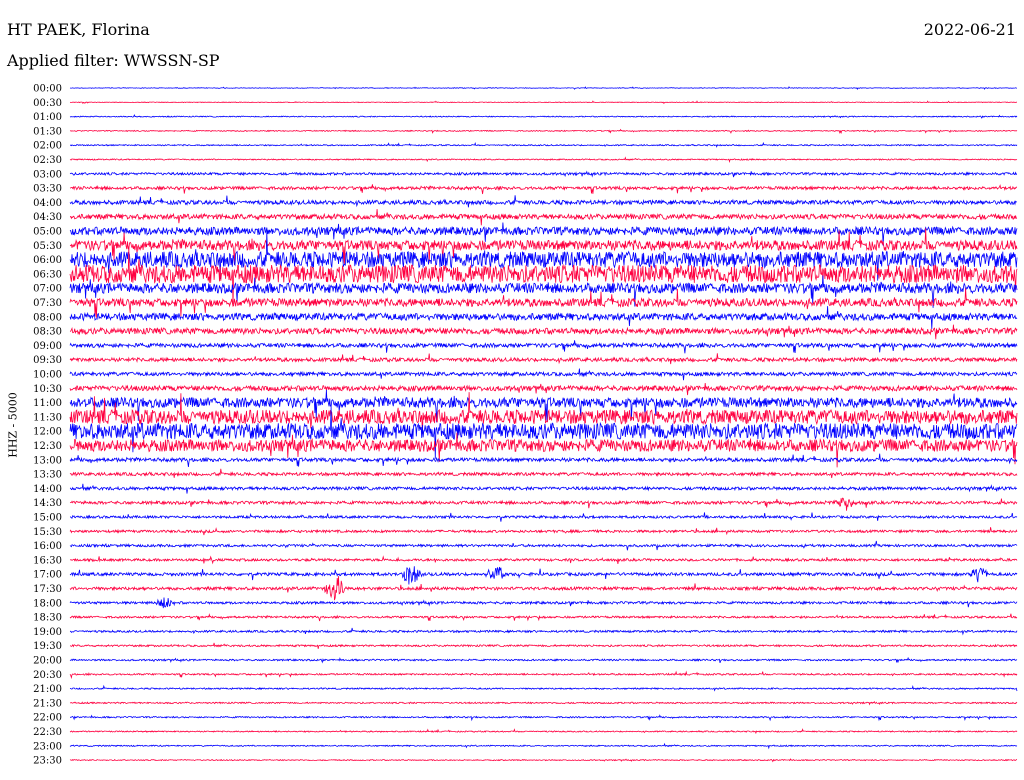 Image resolution: width=1024 pixels, height=780 pixels. Describe the element at coordinates (47, 618) in the screenshot. I see `y-tick-label: 18:30` at that location.